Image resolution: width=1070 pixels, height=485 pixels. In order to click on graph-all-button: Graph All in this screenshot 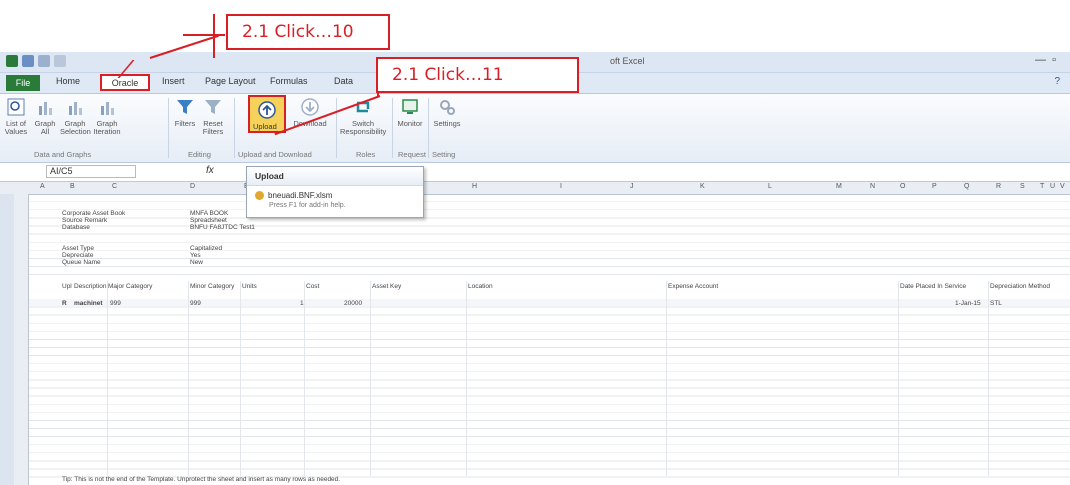, I will do `click(45, 116)`.